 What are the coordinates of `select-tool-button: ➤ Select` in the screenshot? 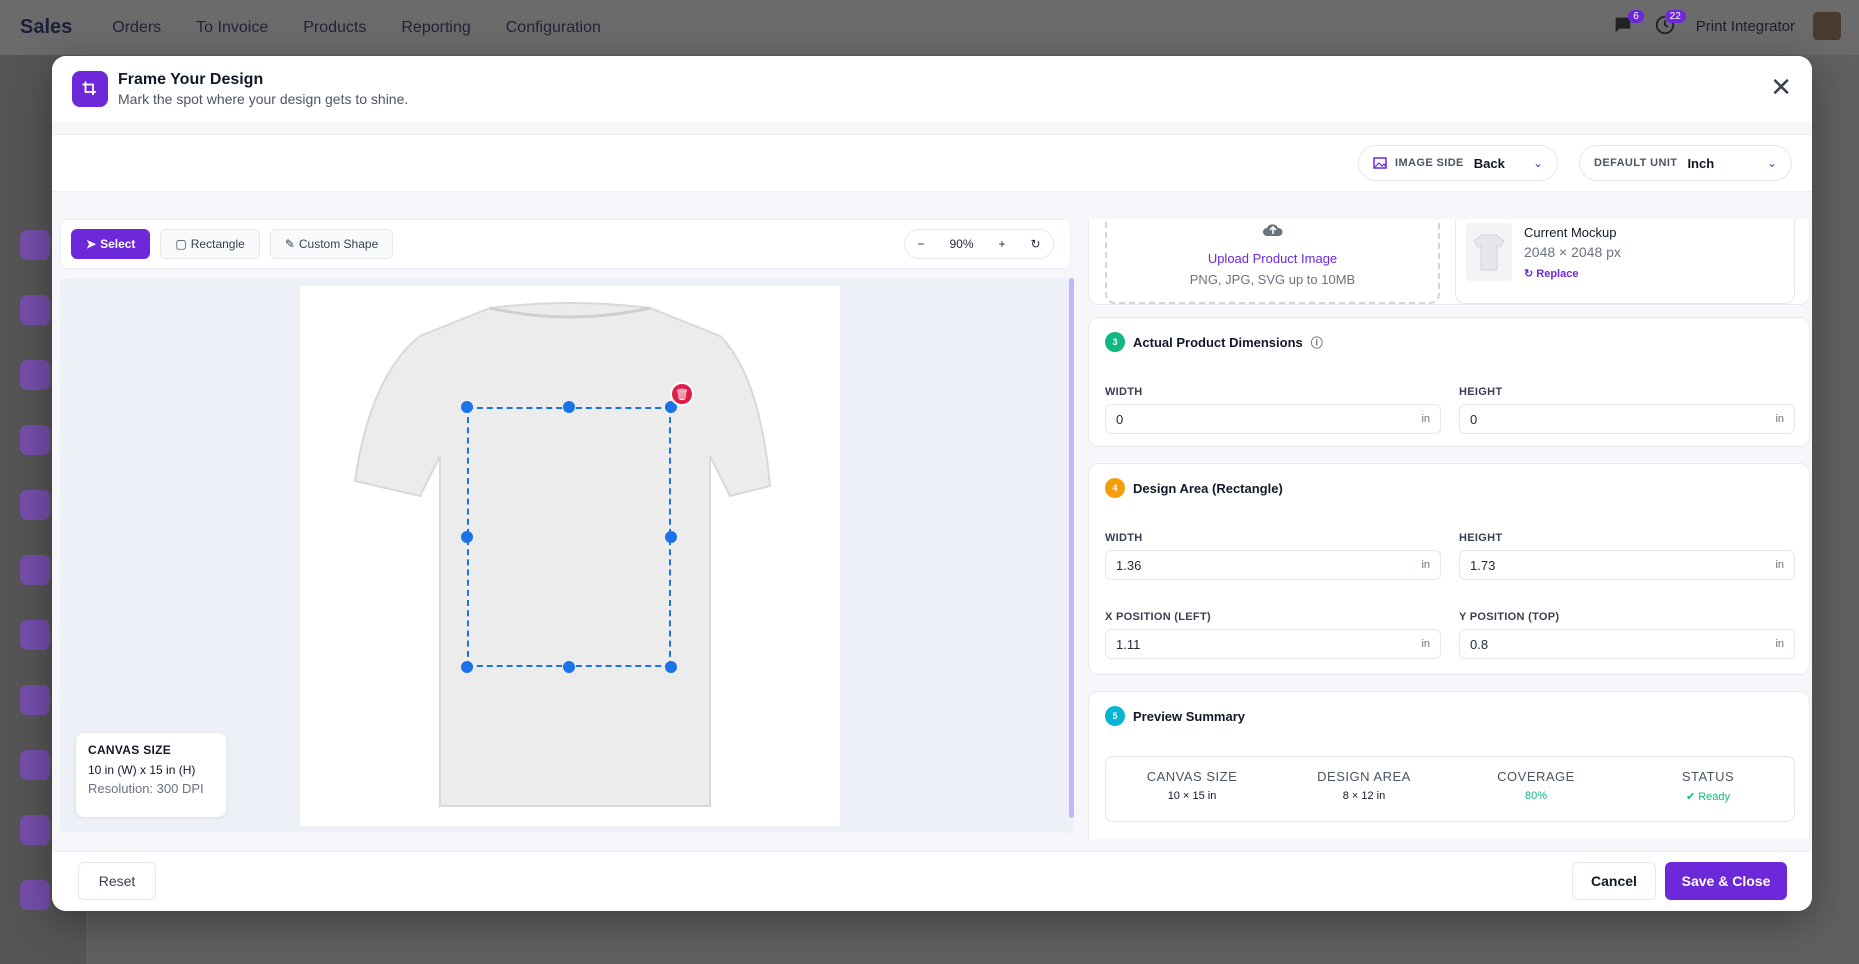 It's located at (111, 244).